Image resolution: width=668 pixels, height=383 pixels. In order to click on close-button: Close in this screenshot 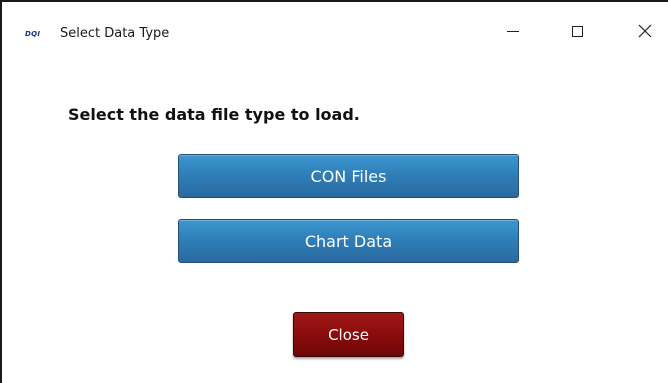, I will do `click(348, 334)`.